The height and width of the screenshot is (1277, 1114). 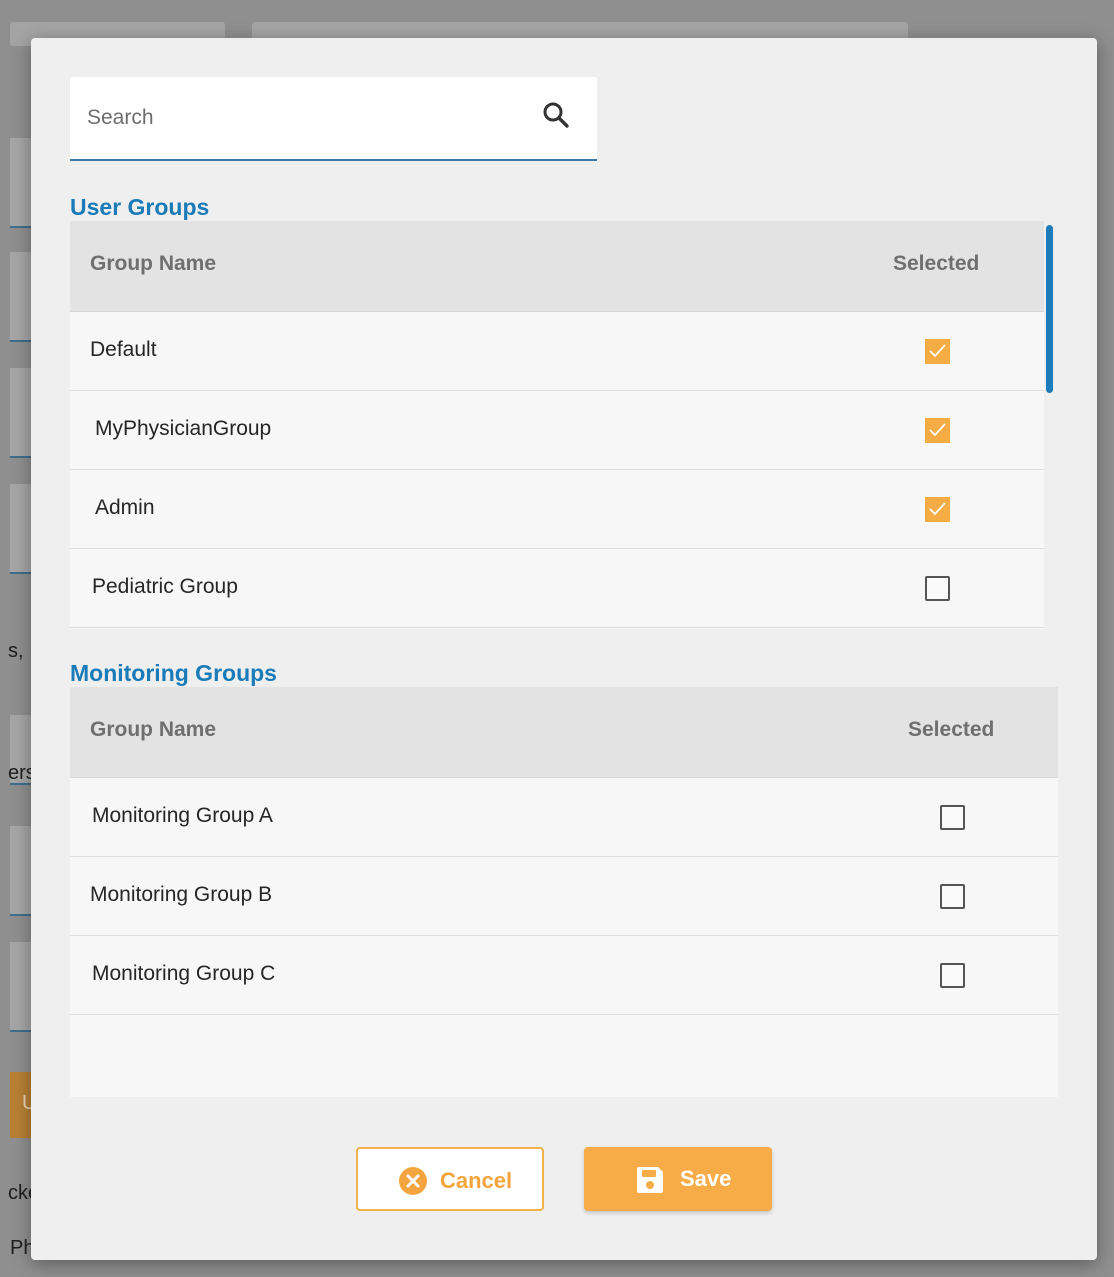 I want to click on monitoring-groups-title: Monitoring Groups, so click(x=173, y=673).